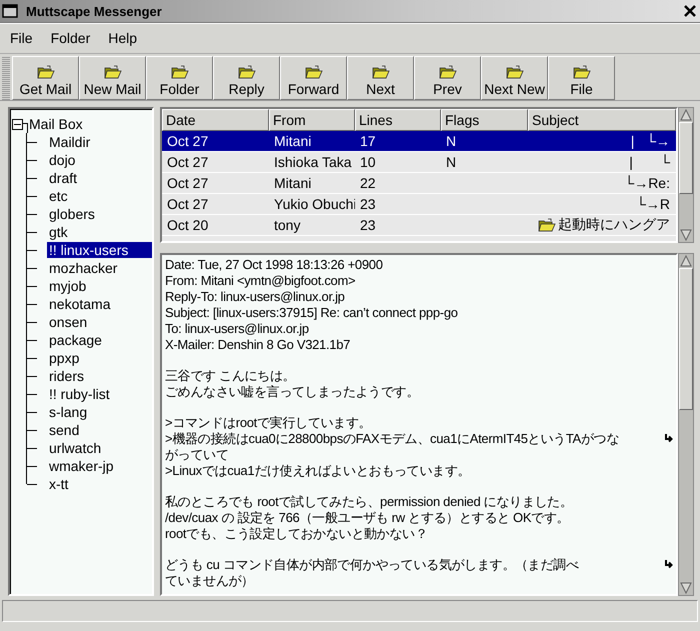 This screenshot has width=700, height=631. I want to click on message-line: /dev/cuax の 設定を 766（一般ユーザも rw とする）とすると OKです。, so click(367, 517).